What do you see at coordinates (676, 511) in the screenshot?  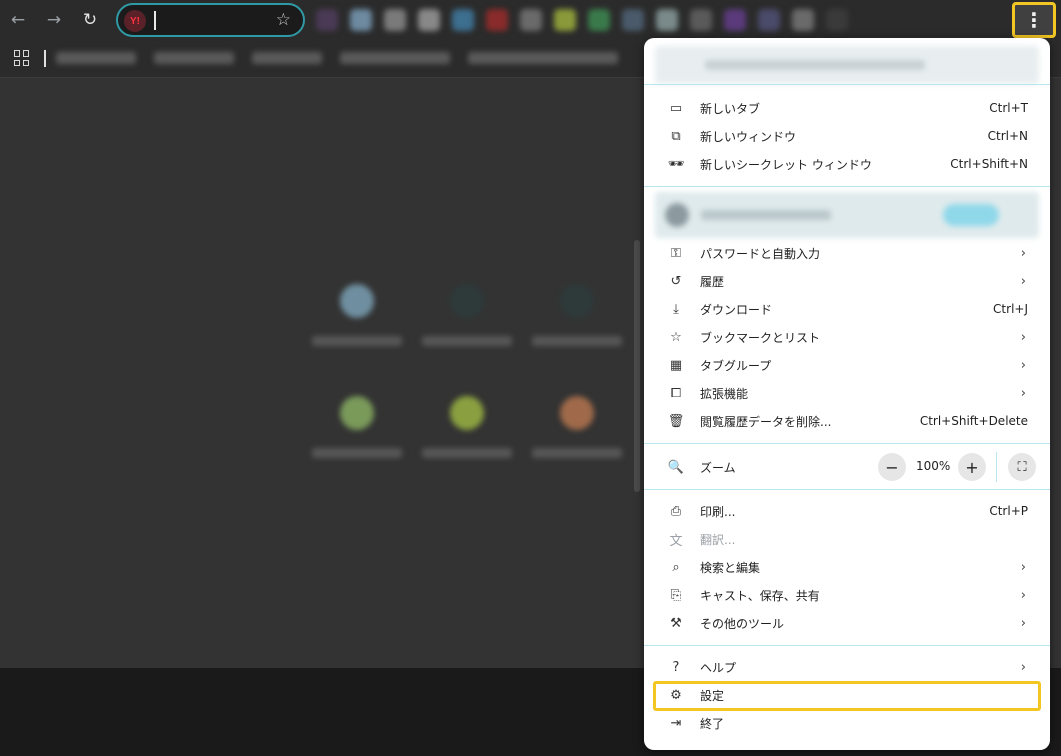 I see `print-icon: ⎙` at bounding box center [676, 511].